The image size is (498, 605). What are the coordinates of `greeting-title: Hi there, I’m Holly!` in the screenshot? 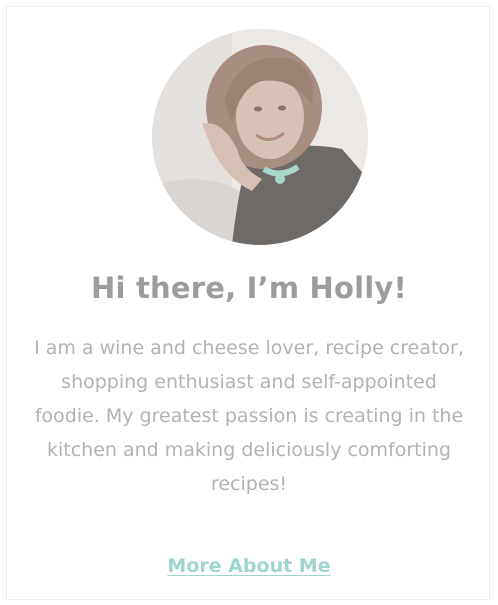 It's located at (249, 288).